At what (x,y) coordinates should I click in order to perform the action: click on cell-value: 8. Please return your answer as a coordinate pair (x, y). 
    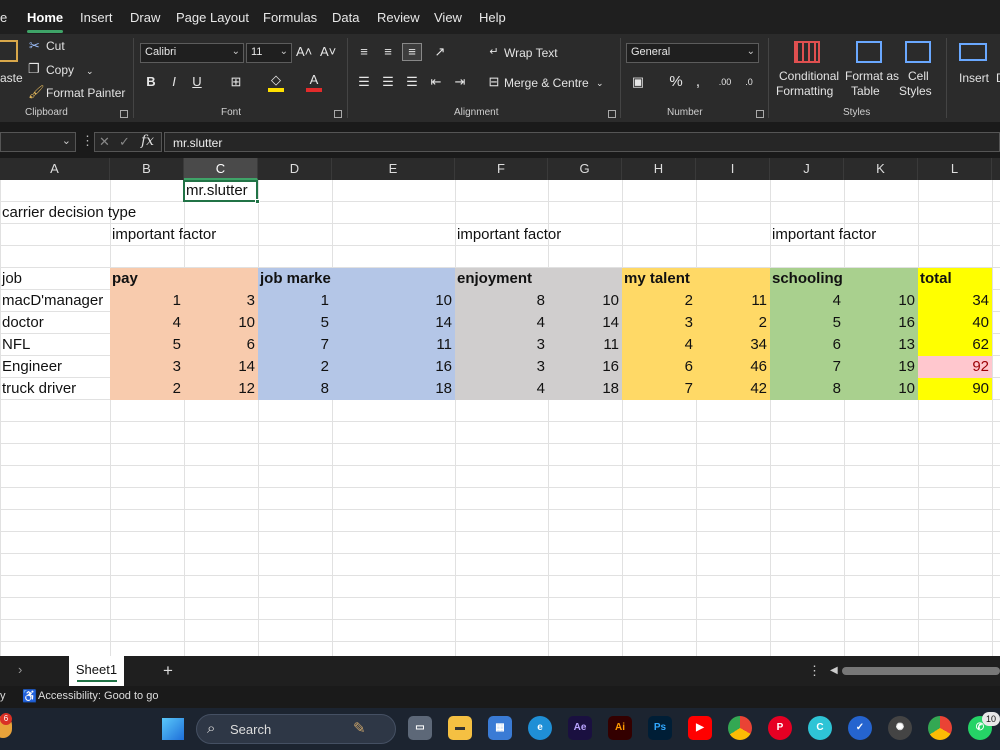
    Looking at the image, I should click on (295, 389).